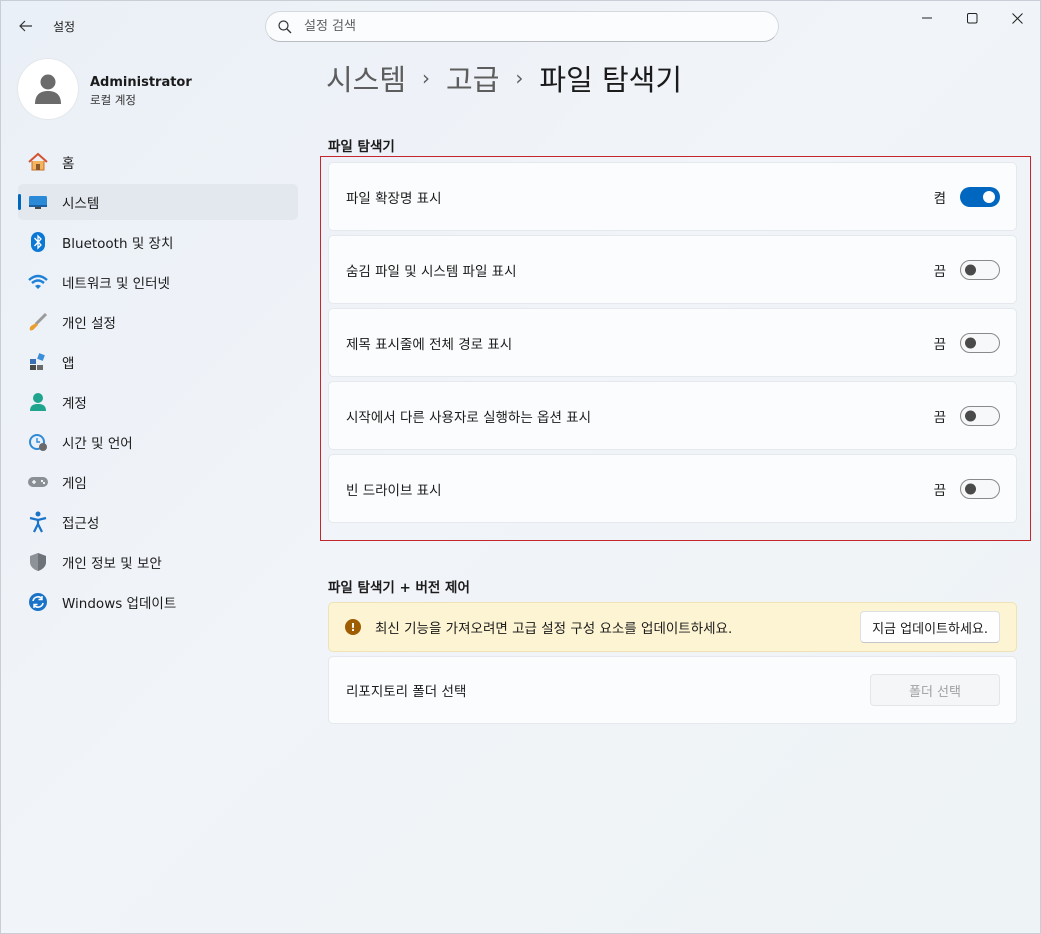 The width and height of the screenshot is (1041, 934). I want to click on sidebar-item-label: 개인 설정, so click(89, 324).